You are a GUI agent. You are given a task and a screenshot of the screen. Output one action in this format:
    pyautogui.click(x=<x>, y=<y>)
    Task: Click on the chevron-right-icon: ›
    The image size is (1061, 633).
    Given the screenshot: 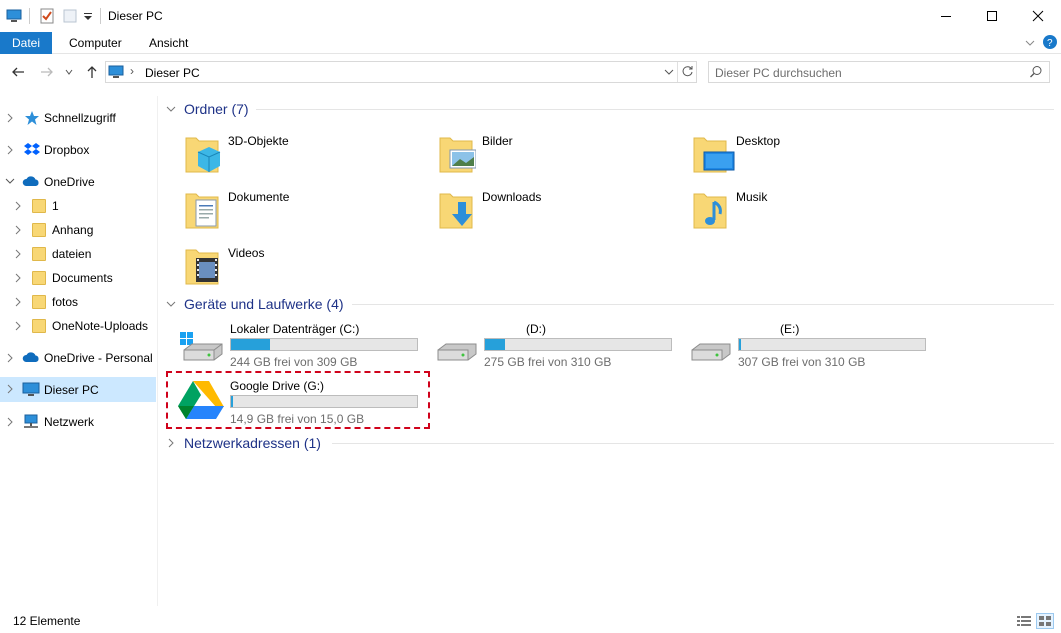 What is the action you would take?
    pyautogui.click(x=132, y=71)
    